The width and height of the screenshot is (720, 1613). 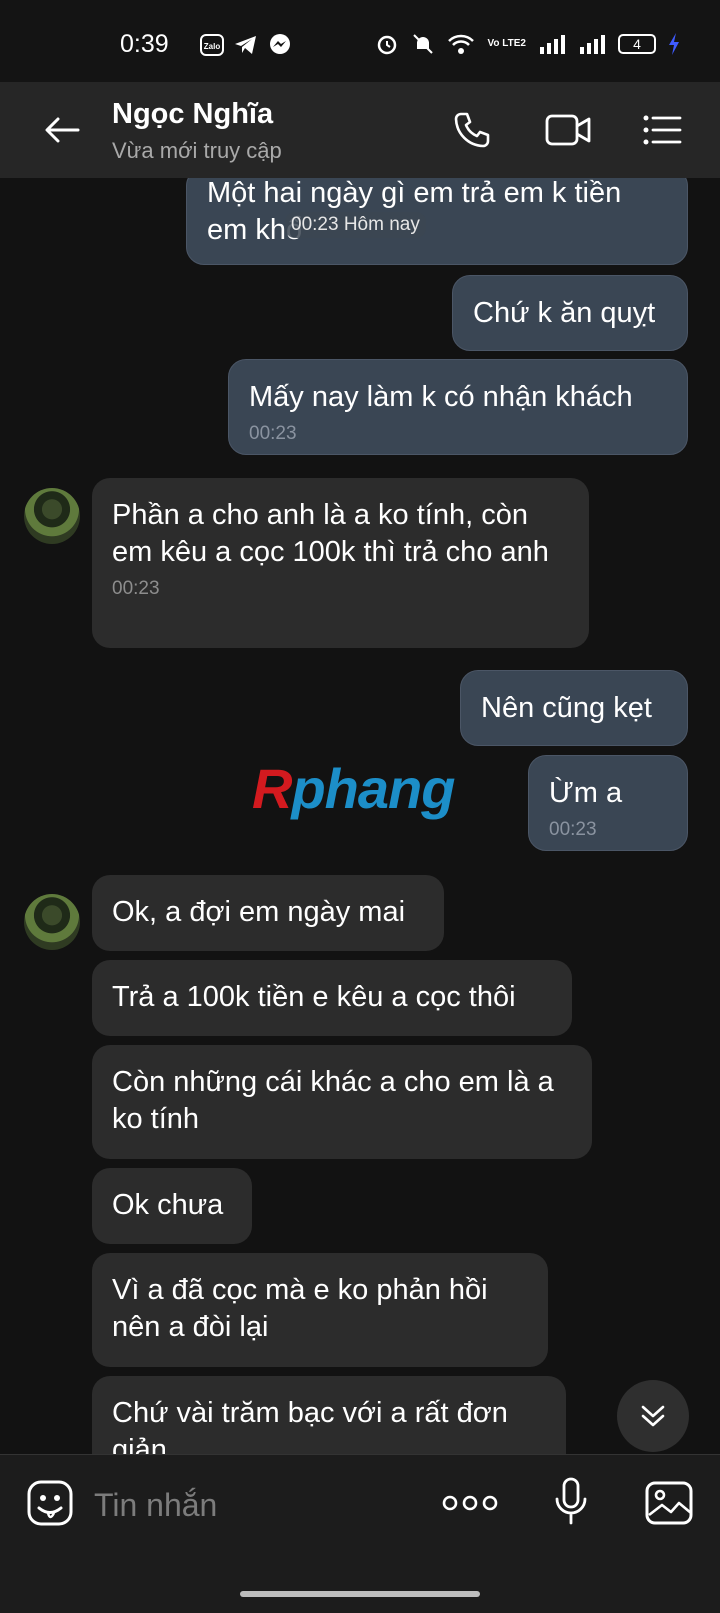 What do you see at coordinates (662, 130) in the screenshot?
I see `list-menu-icon` at bounding box center [662, 130].